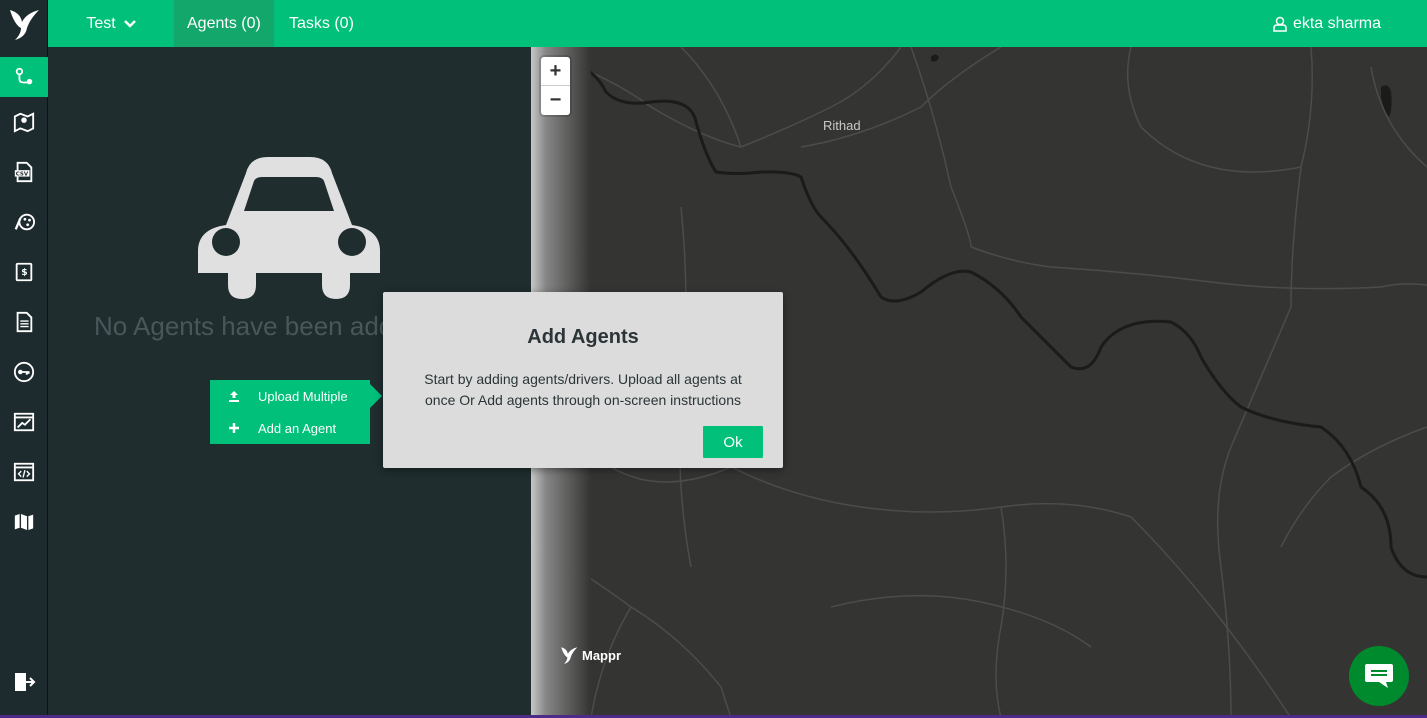  I want to click on csv-file-icon: CSV, so click(23, 172).